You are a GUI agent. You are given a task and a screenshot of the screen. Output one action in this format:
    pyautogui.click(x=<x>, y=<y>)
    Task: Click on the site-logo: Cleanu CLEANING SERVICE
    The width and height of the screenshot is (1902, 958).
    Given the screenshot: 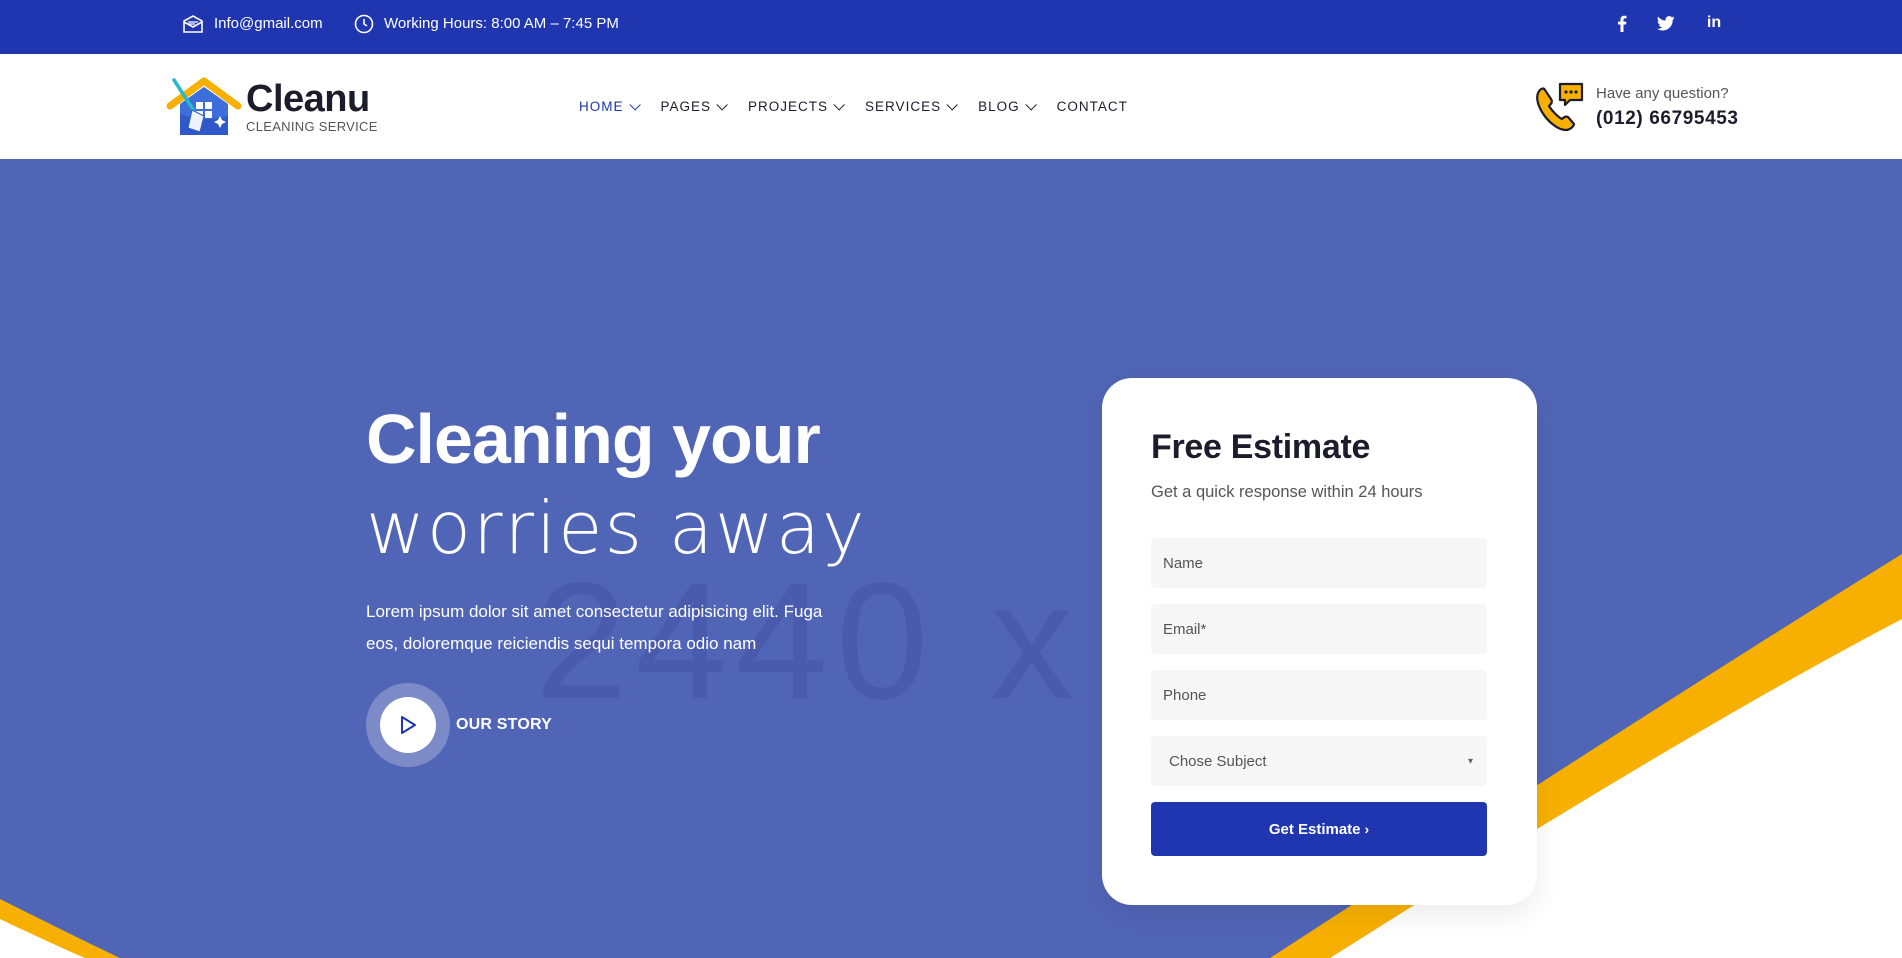 What is the action you would take?
    pyautogui.click(x=272, y=107)
    